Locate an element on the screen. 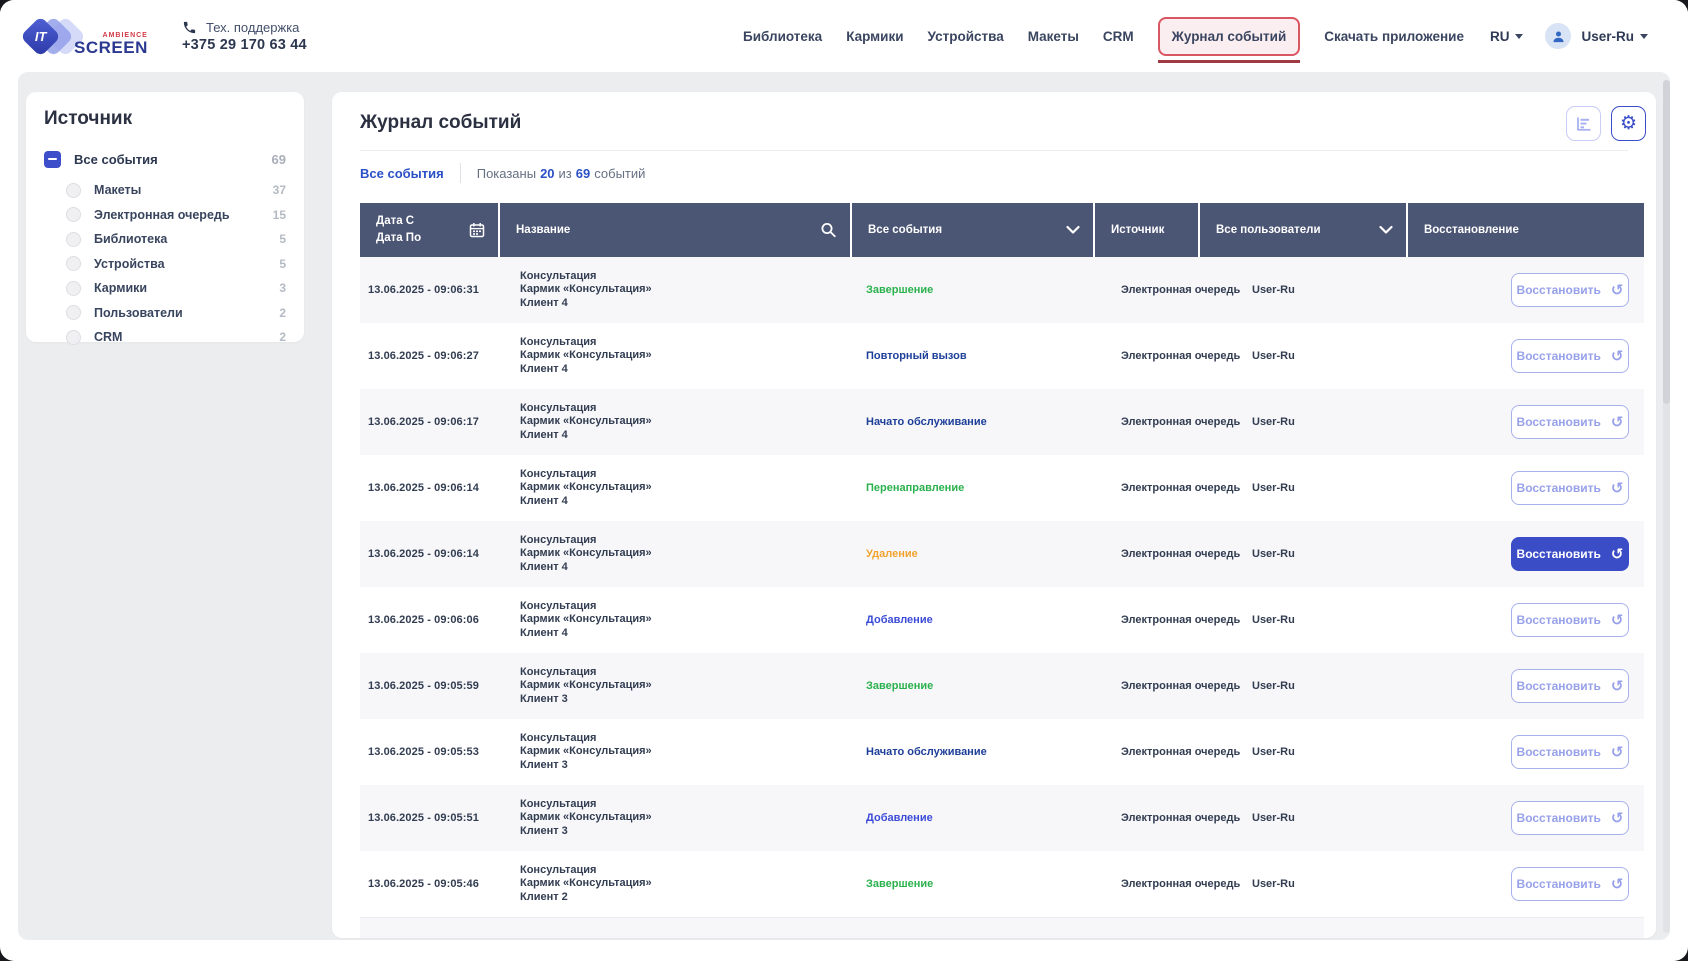 The width and height of the screenshot is (1688, 961). nav-item-4: Макеты is located at coordinates (1053, 36).